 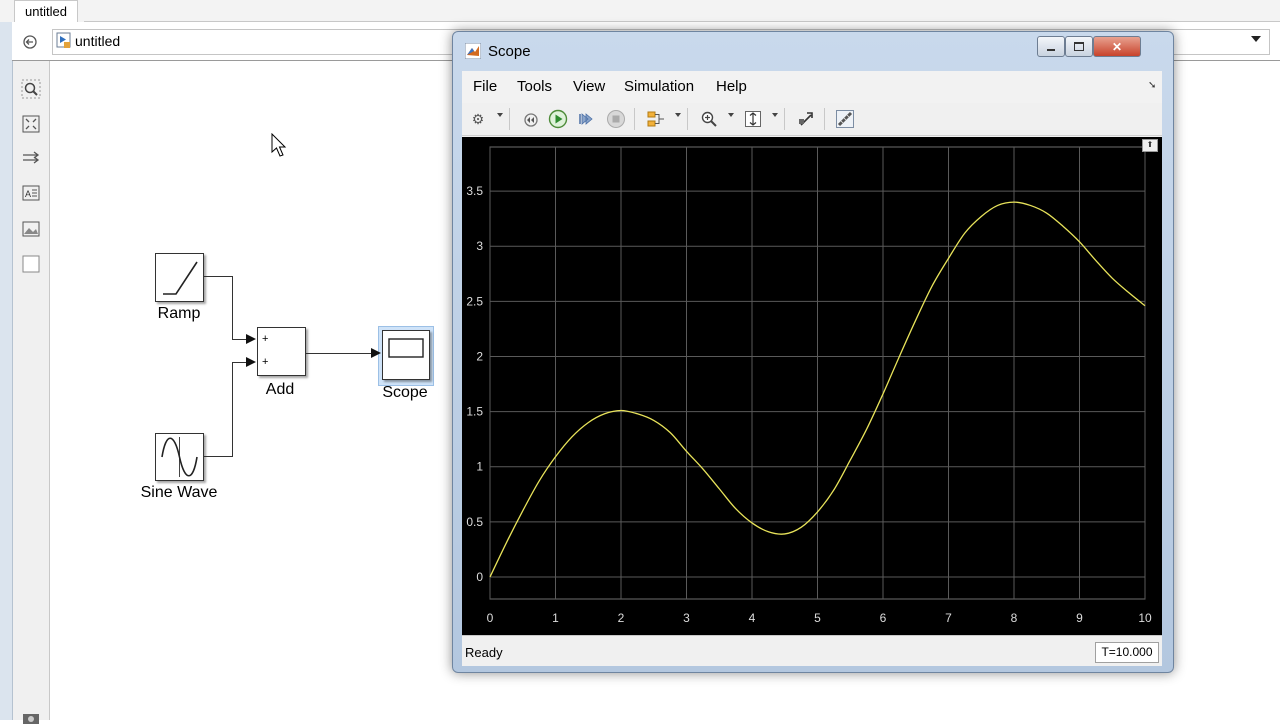 I want to click on status-text: Ready, so click(x=484, y=652).